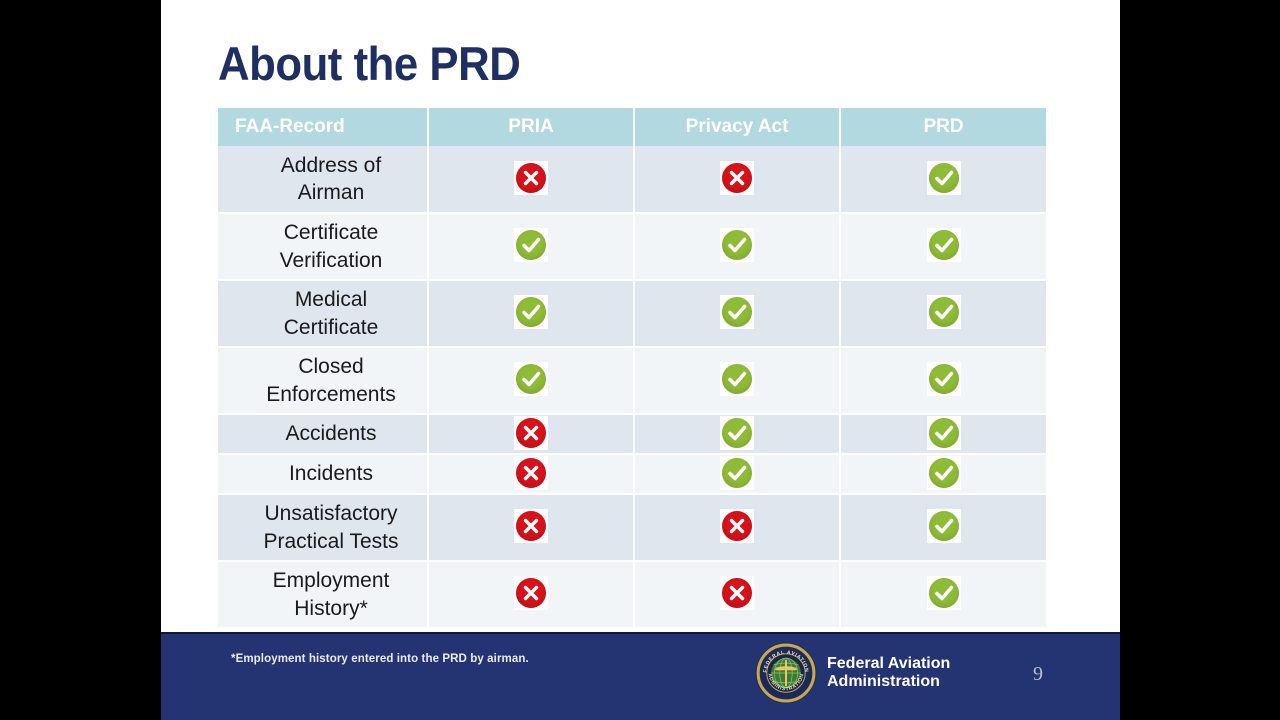 The image size is (1280, 720). Describe the element at coordinates (786, 673) in the screenshot. I see `faa-seal-icon: FEDERAL AVIATION ADMINISTRATION` at that location.